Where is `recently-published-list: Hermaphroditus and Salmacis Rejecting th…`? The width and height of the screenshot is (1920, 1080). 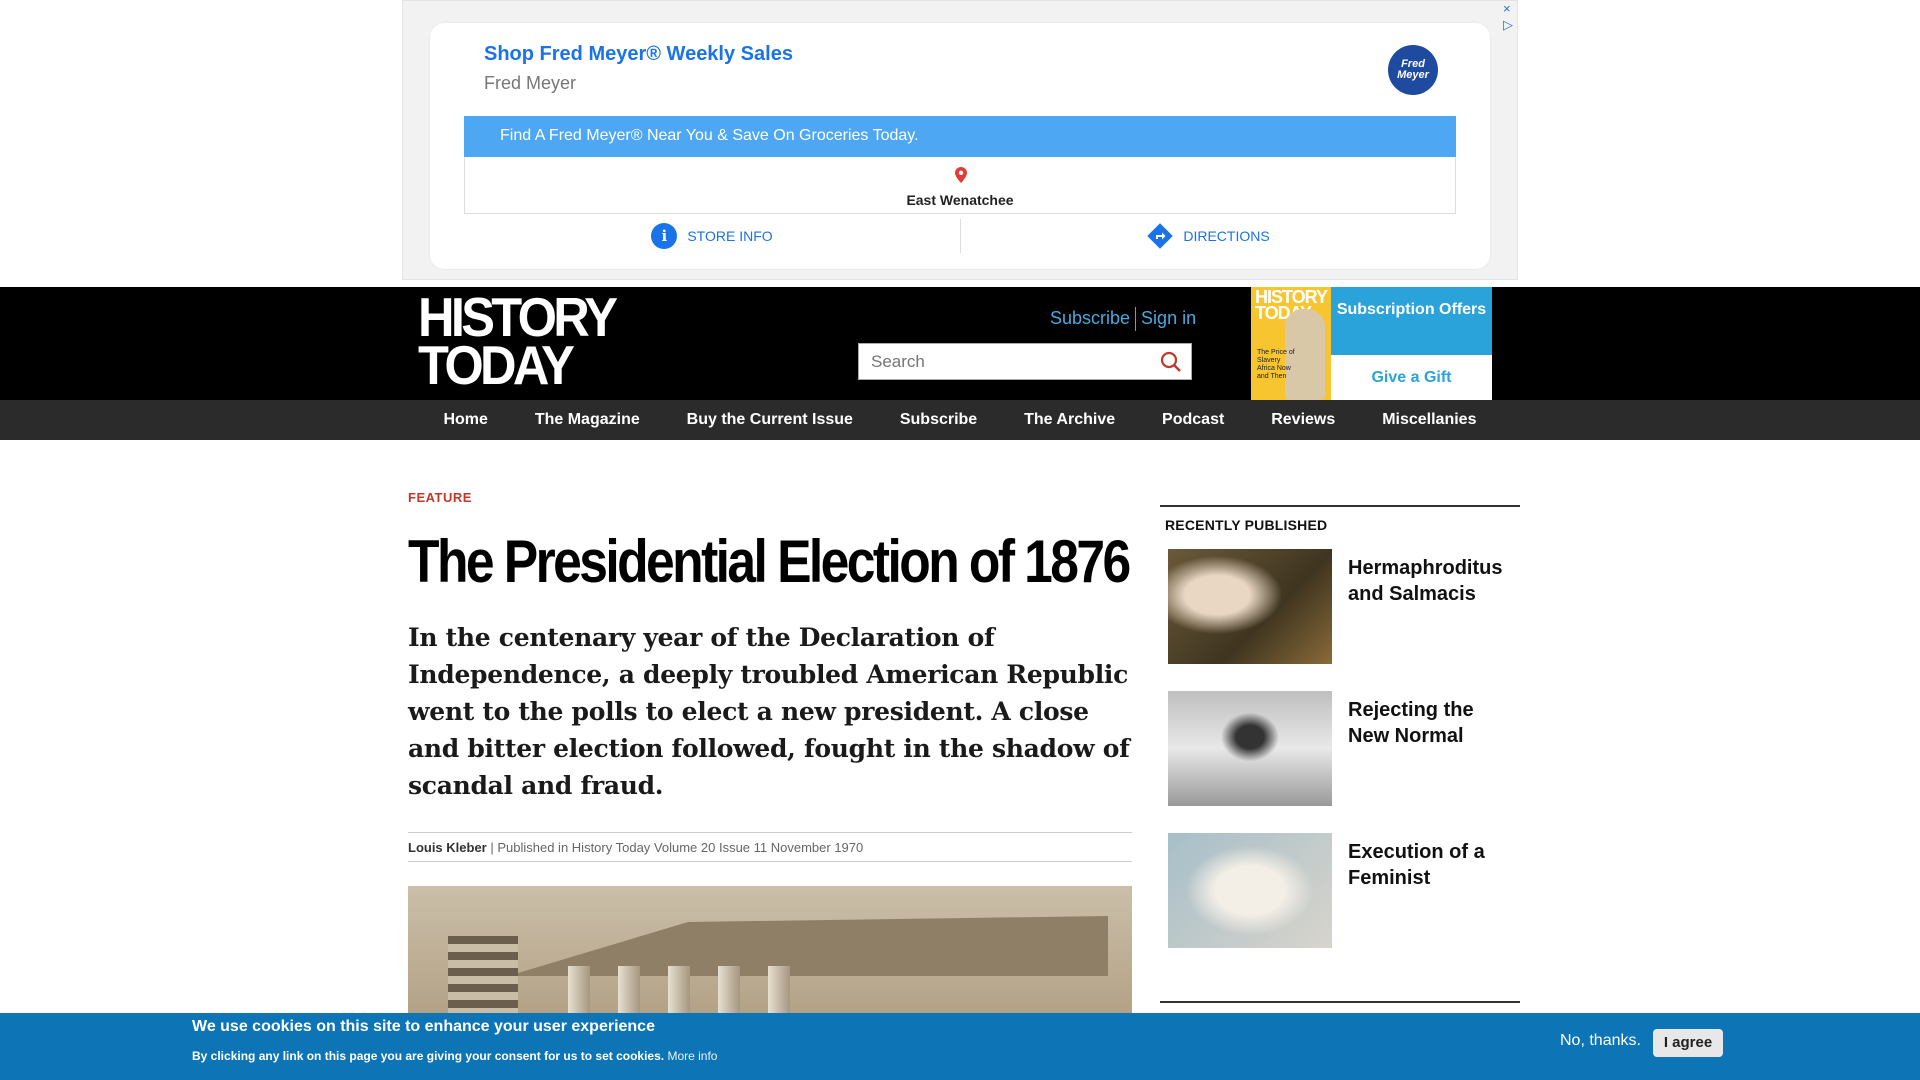 recently-published-list: Hermaphroditus and Salmacis Rejecting th… is located at coordinates (1340, 762).